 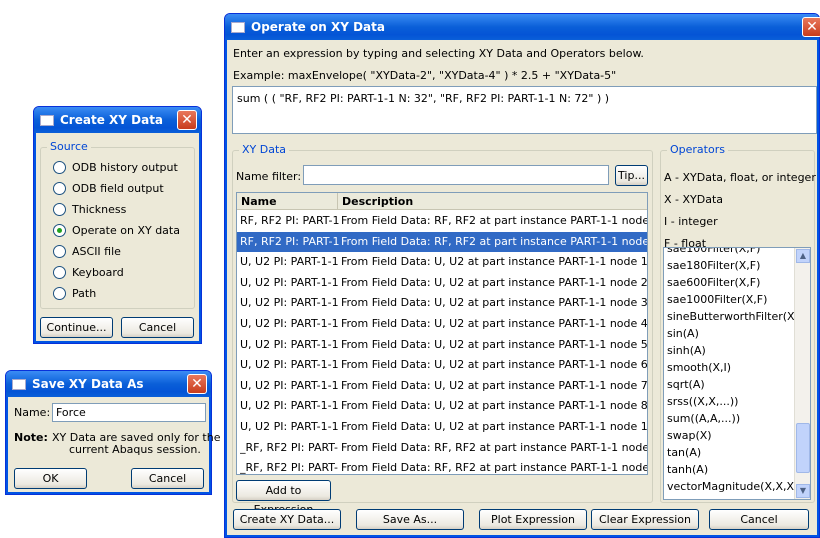 What do you see at coordinates (737, 469) in the screenshot?
I see `operator-item: tanh(A)` at bounding box center [737, 469].